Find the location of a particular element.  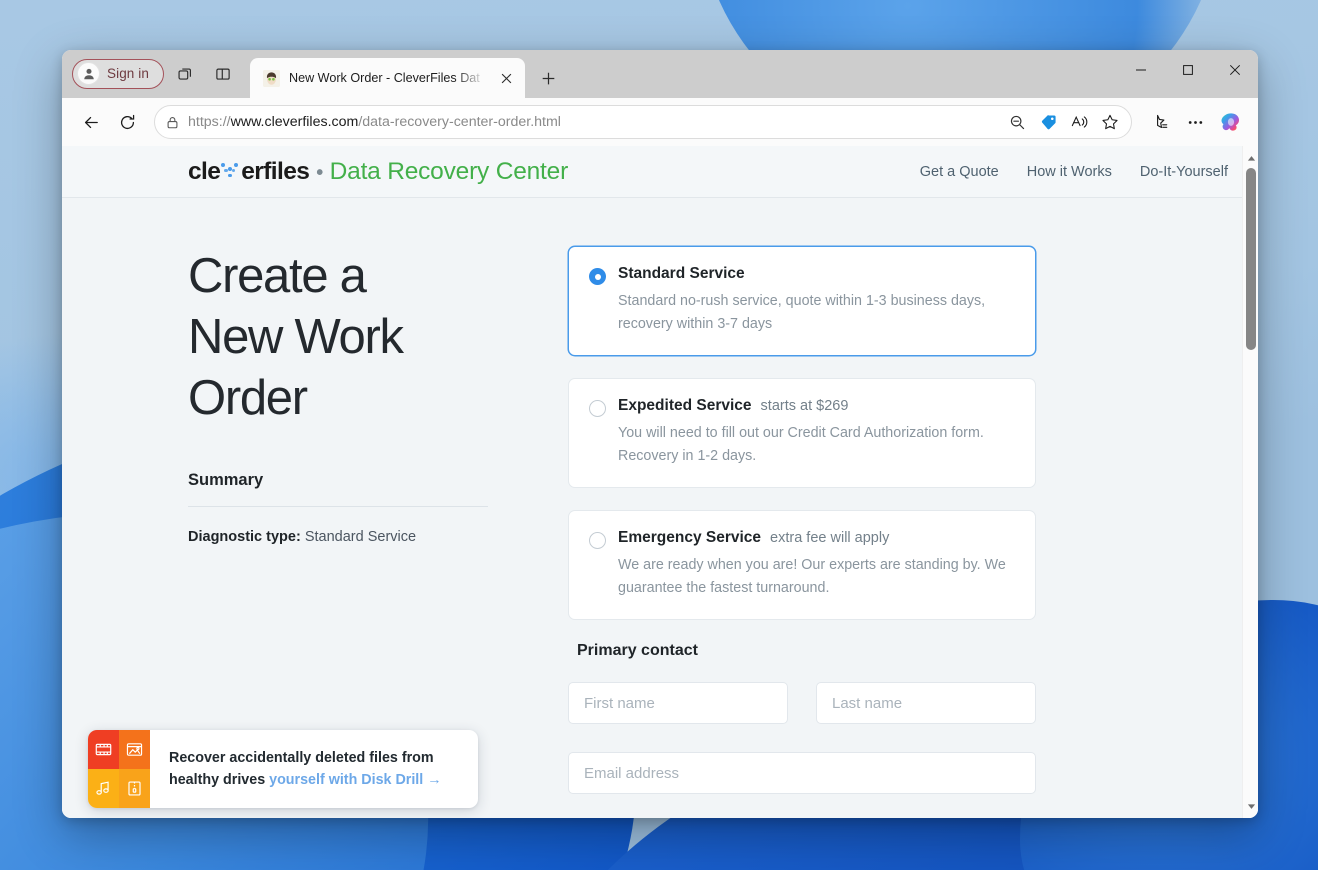

scrollbar-thumb is located at coordinates (1251, 259).